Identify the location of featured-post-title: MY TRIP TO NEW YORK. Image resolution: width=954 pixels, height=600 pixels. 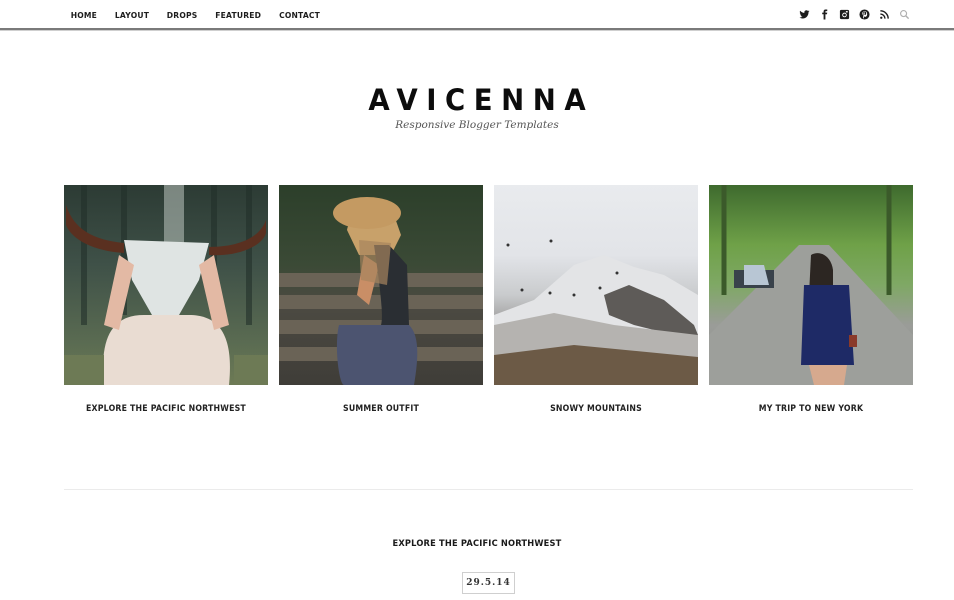
(811, 409).